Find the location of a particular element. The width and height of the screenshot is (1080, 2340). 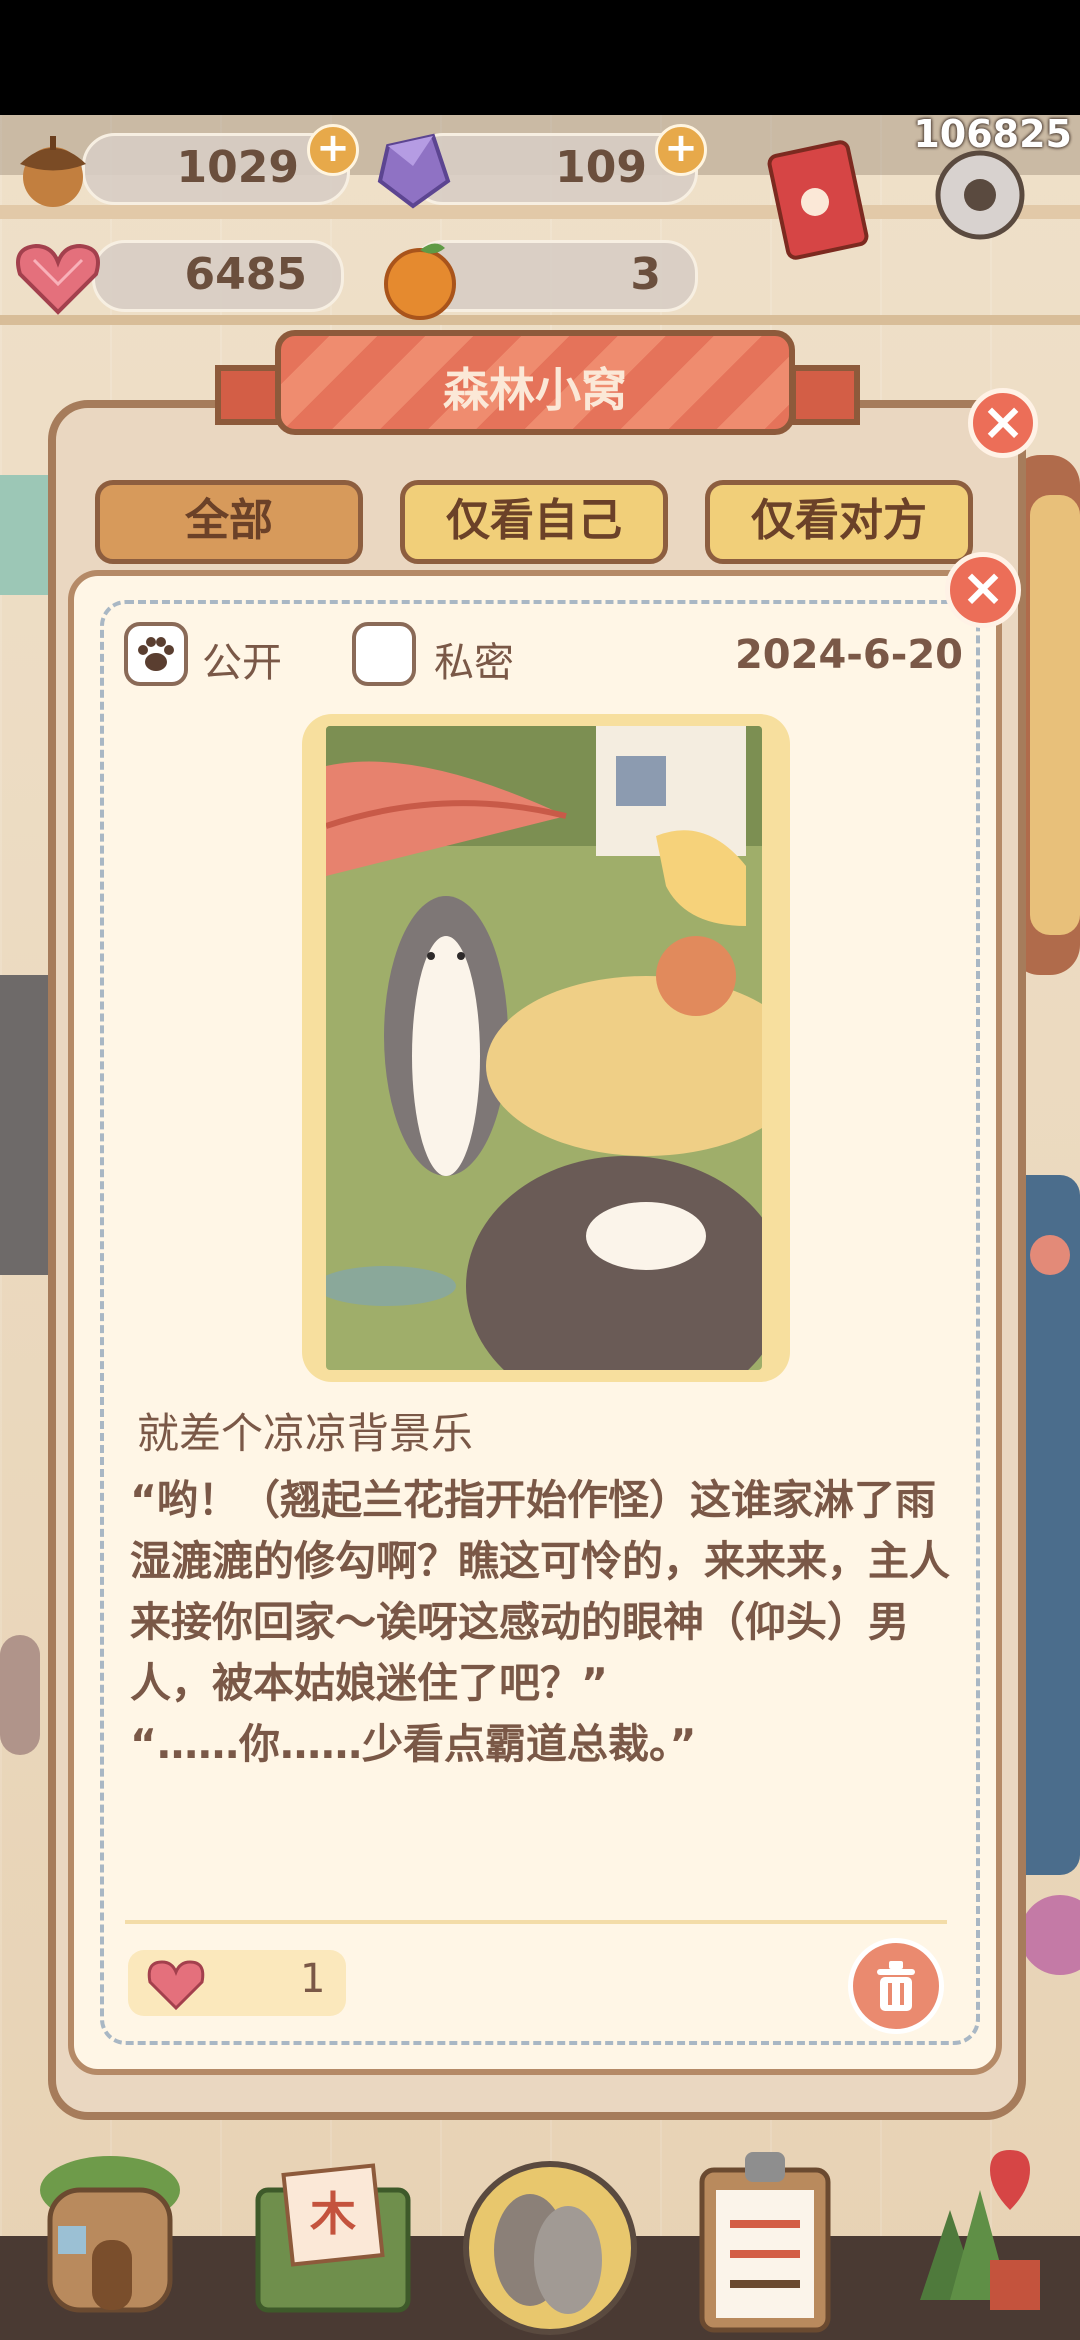

dialog-close-button: × is located at coordinates (1003, 423).